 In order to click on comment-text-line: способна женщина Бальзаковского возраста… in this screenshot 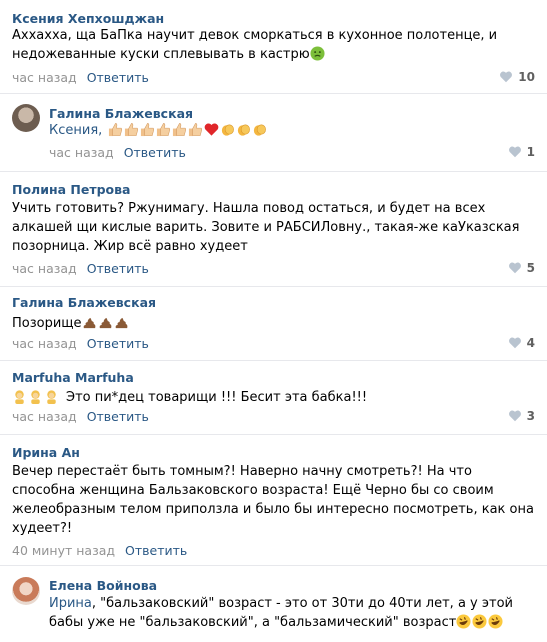, I will do `click(253, 490)`.